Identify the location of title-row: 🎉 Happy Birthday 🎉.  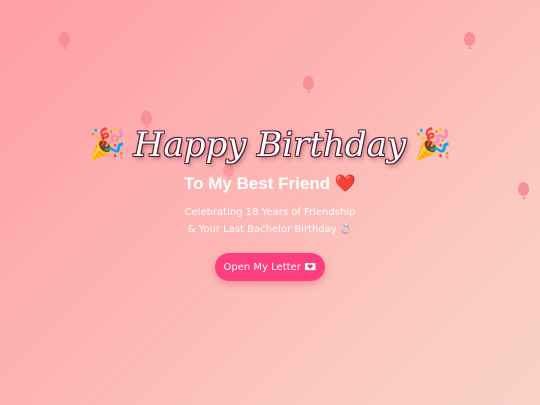
(270, 145).